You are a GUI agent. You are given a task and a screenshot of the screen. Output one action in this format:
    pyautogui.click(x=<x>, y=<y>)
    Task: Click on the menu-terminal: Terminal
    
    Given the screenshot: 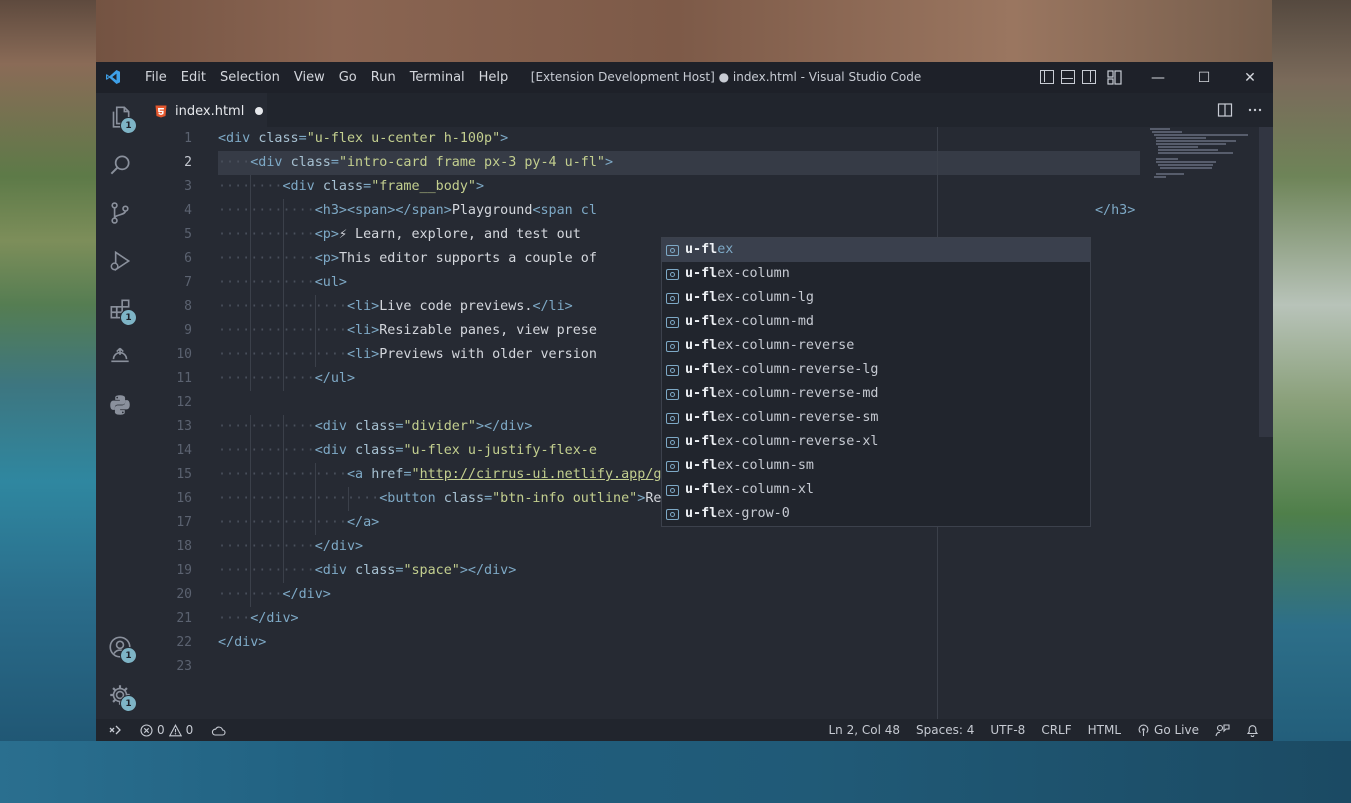 What is the action you would take?
    pyautogui.click(x=437, y=77)
    